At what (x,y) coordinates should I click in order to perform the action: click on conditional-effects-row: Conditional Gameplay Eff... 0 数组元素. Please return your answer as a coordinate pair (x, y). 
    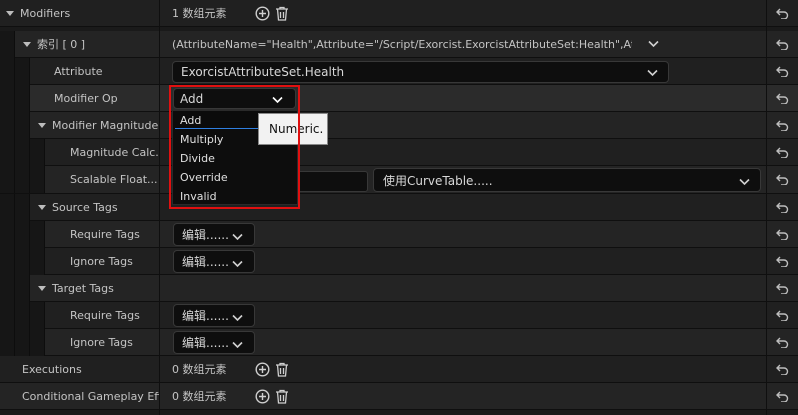
    Looking at the image, I should click on (399, 396).